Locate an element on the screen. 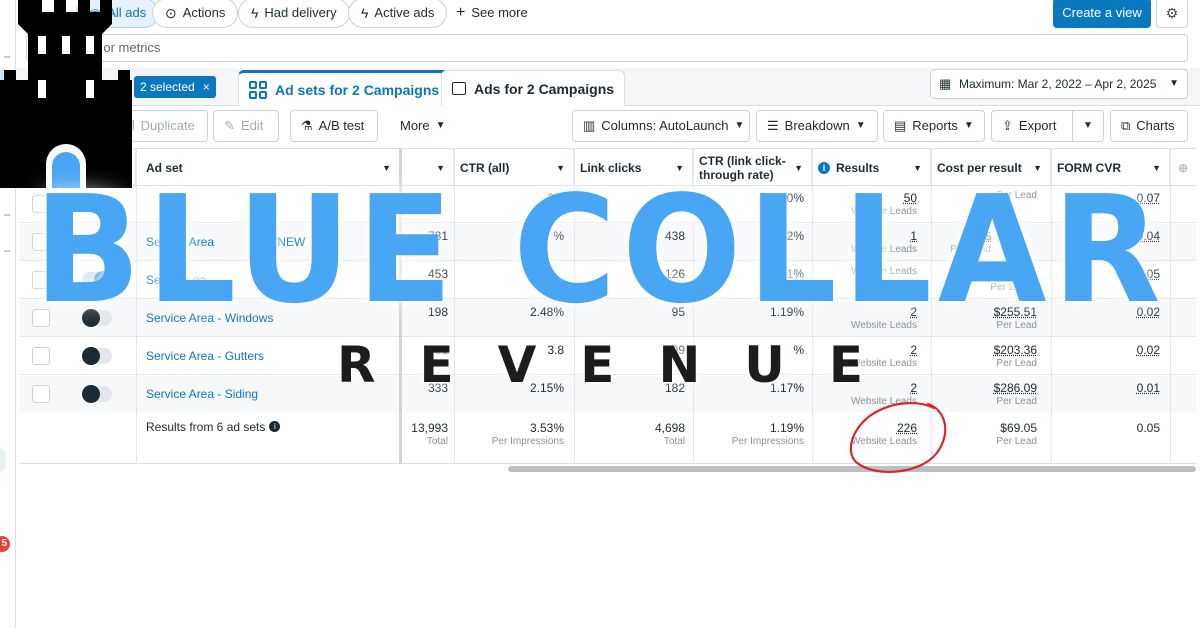  summary-ctr-all-sub: Per Impressions is located at coordinates (527, 441).